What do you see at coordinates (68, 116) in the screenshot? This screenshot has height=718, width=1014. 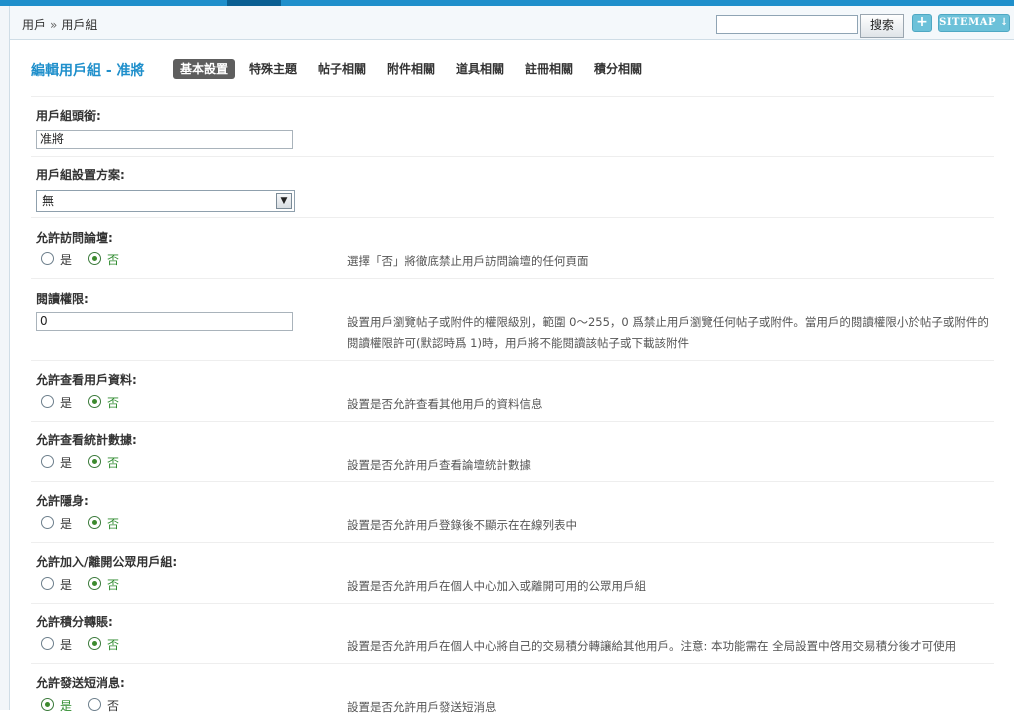 I see `group-title-label: 用戶組頭銜:` at bounding box center [68, 116].